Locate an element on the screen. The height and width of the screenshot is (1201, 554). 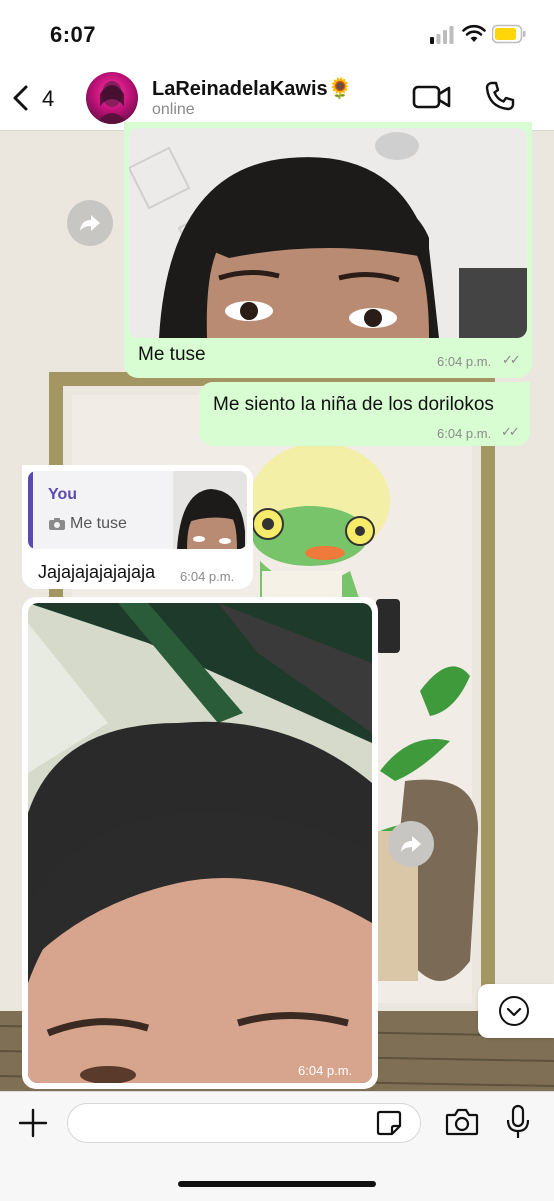
scroll-down-icon is located at coordinates (514, 1011).